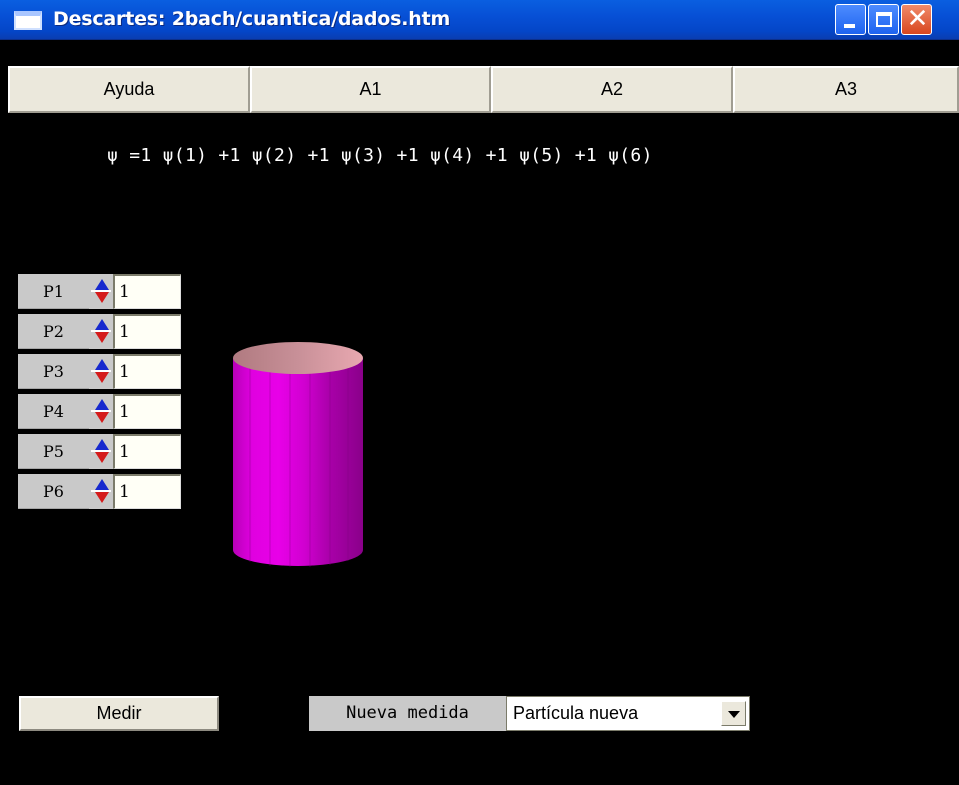 Image resolution: width=959 pixels, height=785 pixels. I want to click on param-row-p6: P6 1, so click(99, 491).